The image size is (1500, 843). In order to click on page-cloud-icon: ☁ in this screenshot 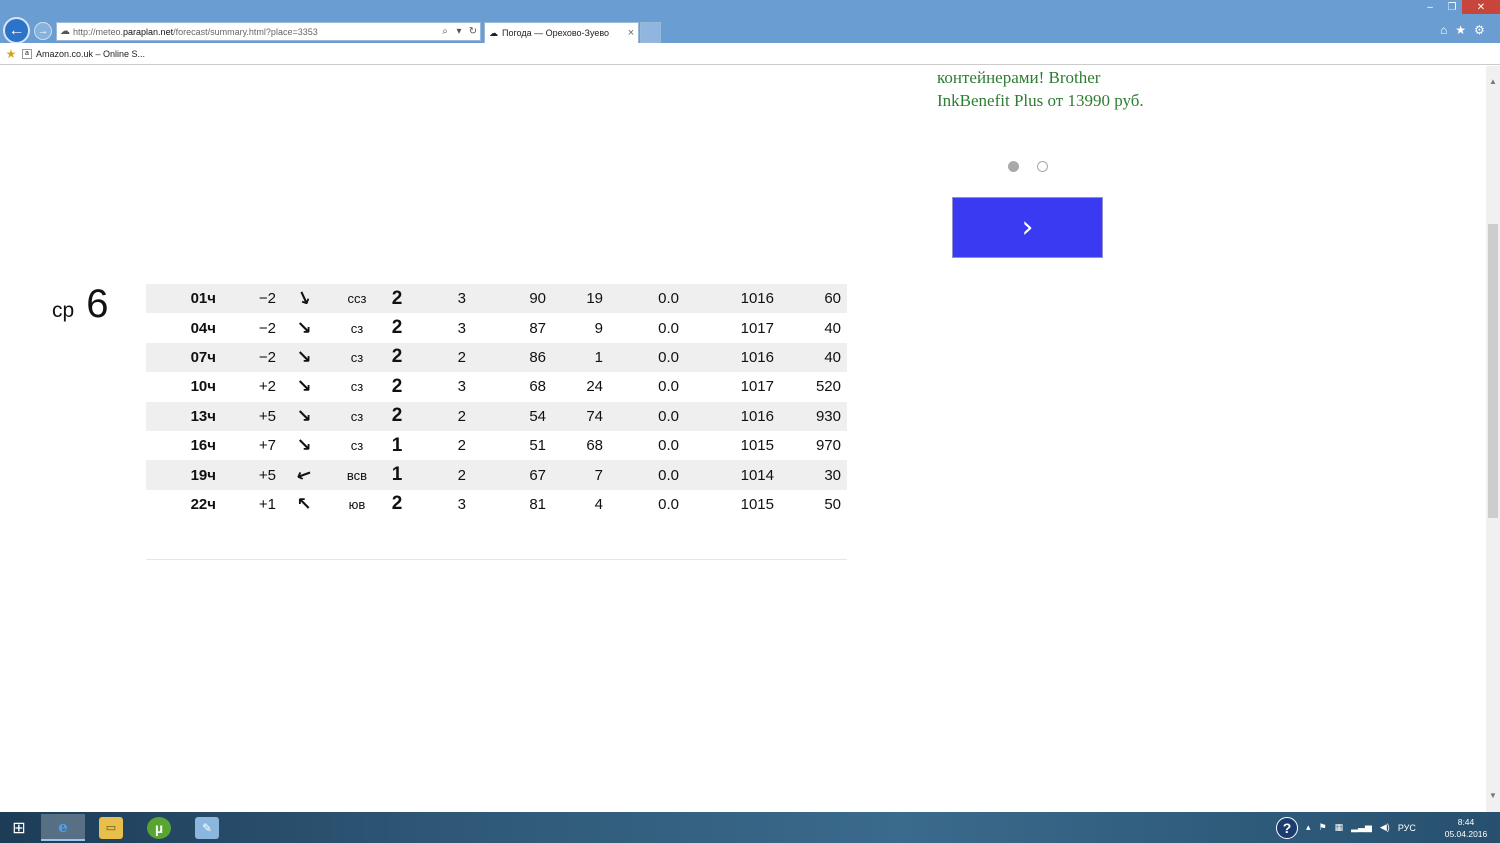, I will do `click(65, 31)`.